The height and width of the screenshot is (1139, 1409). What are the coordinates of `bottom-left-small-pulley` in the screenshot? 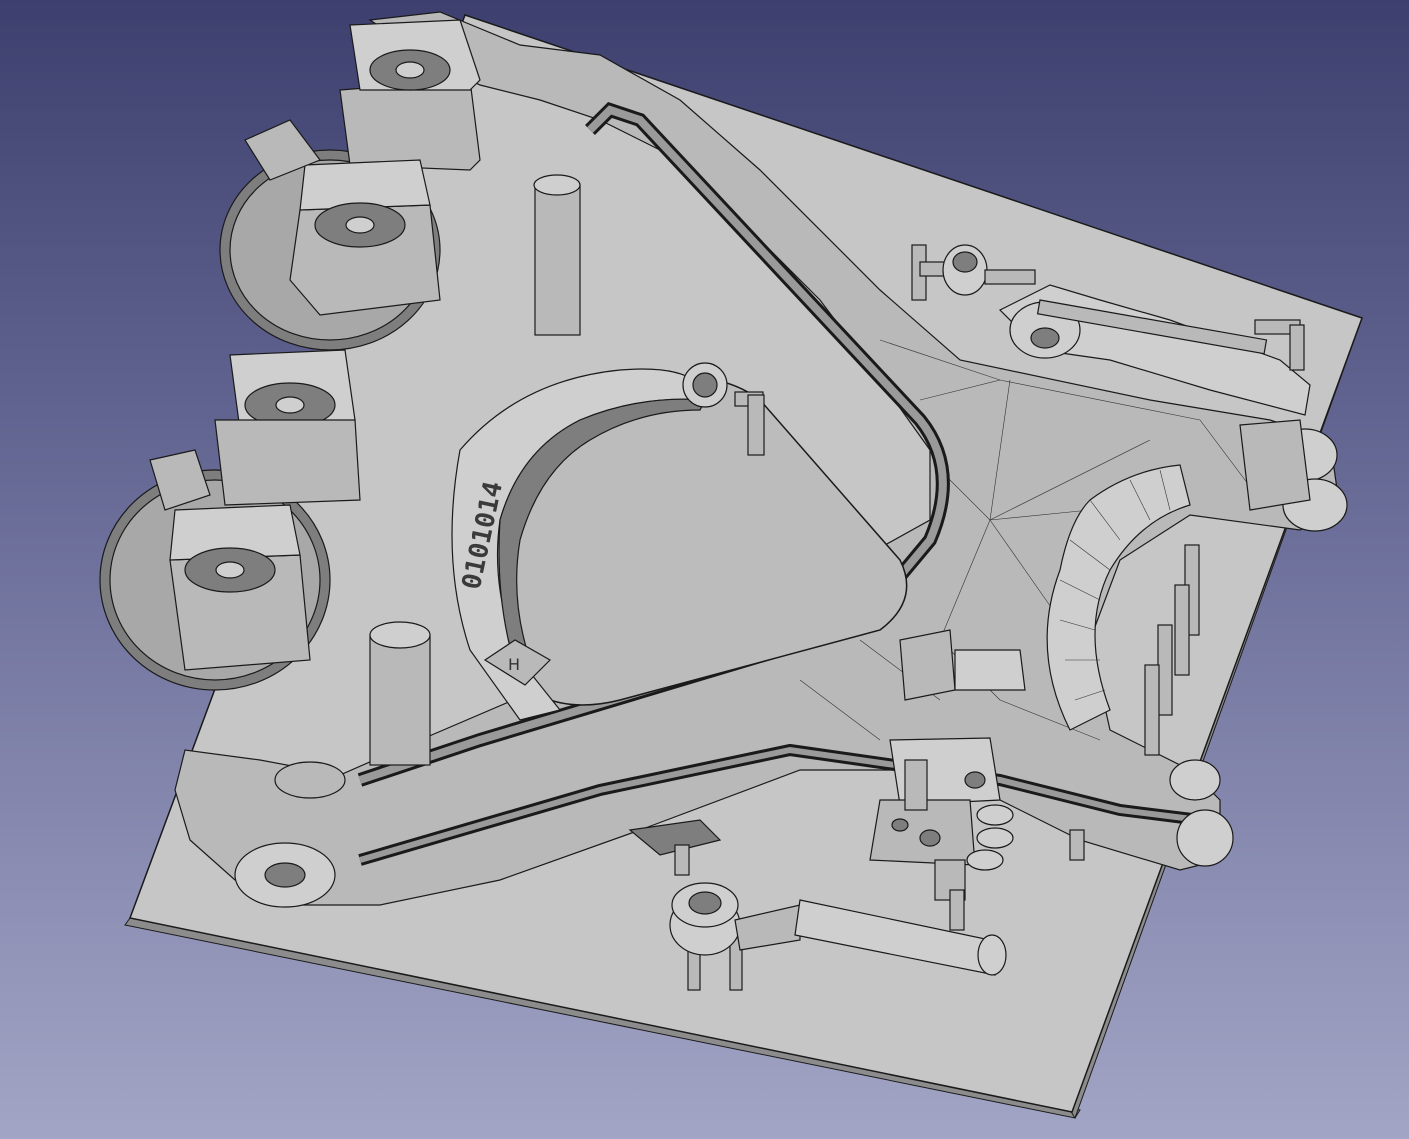 It's located at (310, 780).